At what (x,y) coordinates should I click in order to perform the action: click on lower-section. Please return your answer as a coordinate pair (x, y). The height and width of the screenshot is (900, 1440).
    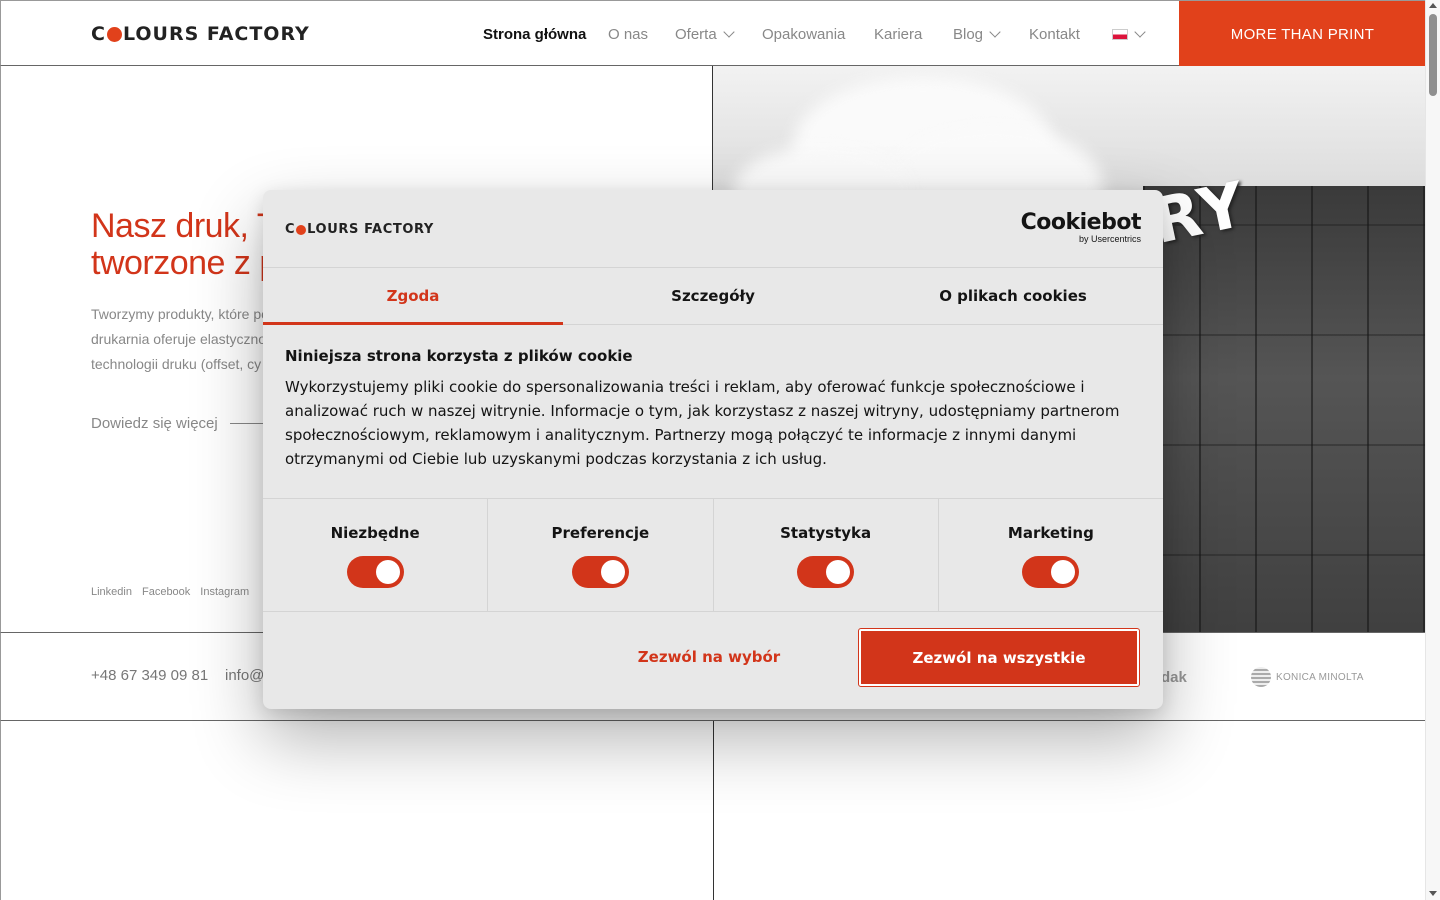
    Looking at the image, I should click on (357, 810).